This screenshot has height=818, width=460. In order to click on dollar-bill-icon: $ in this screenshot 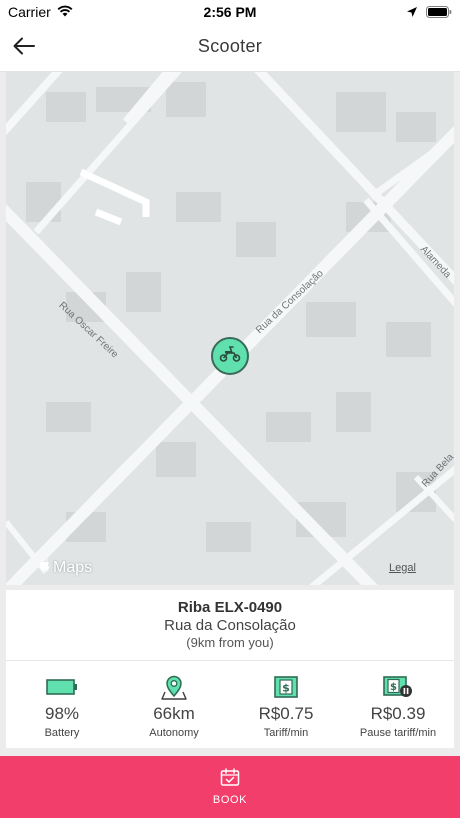, I will do `click(286, 687)`.